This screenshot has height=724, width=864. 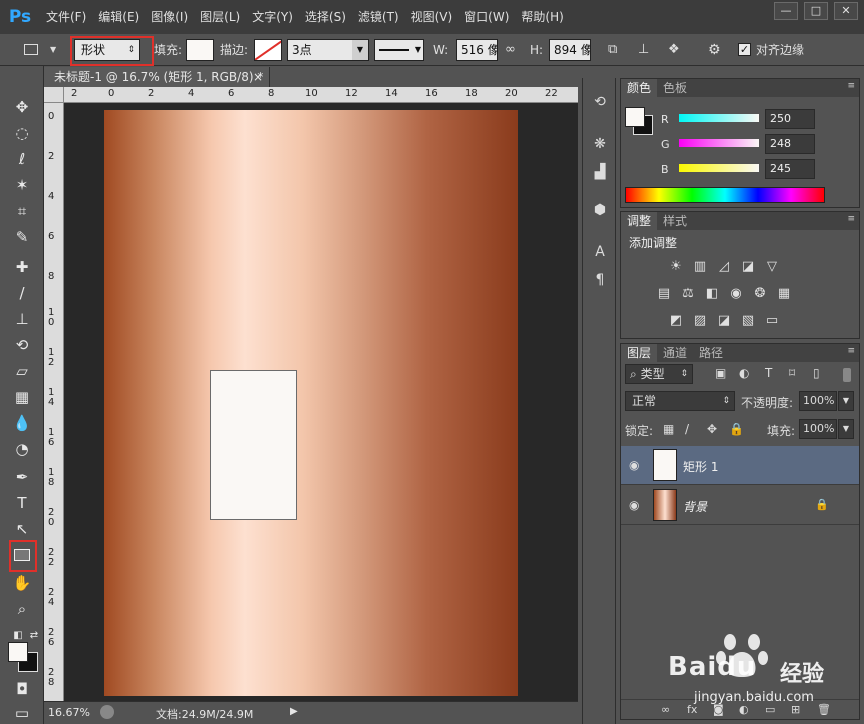 I want to click on menu-layer: 图层(L), so click(x=220, y=17).